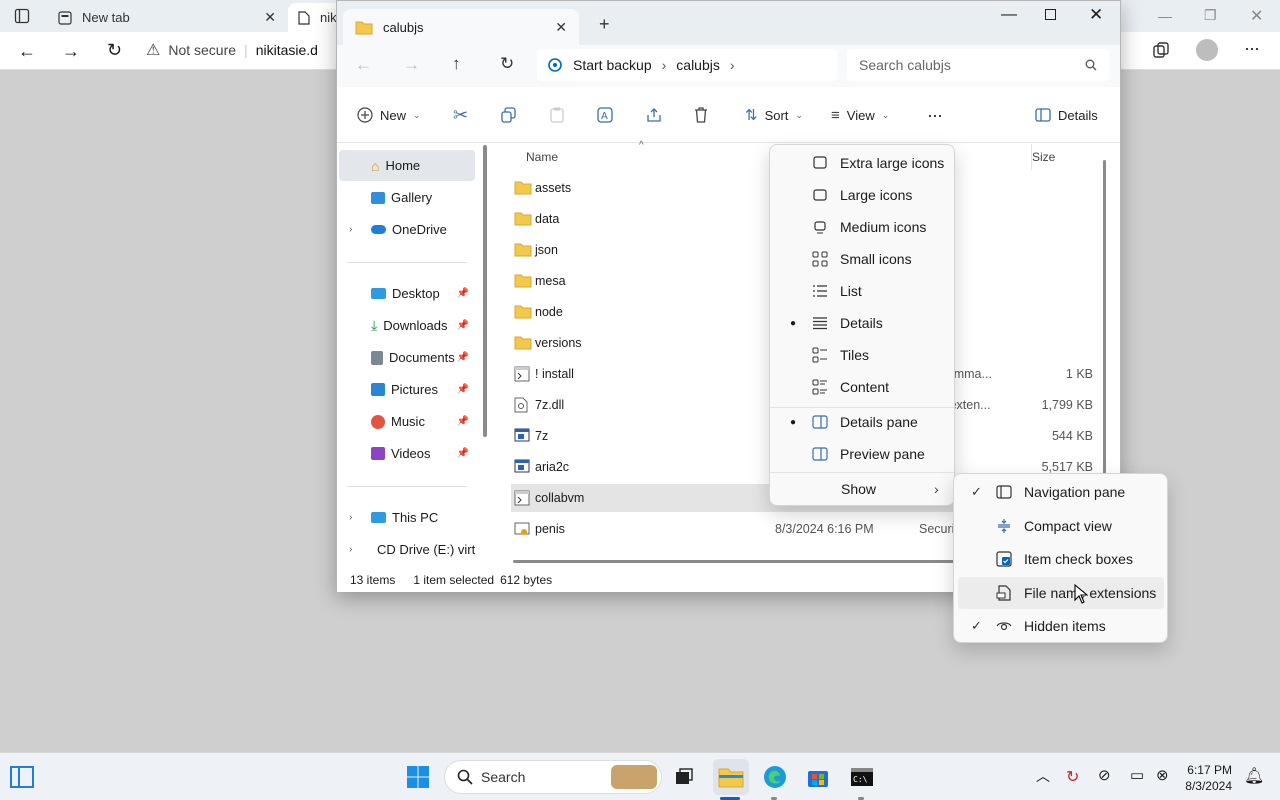 This screenshot has height=800, width=1280. What do you see at coordinates (557, 115) in the screenshot?
I see `paste-icon` at bounding box center [557, 115].